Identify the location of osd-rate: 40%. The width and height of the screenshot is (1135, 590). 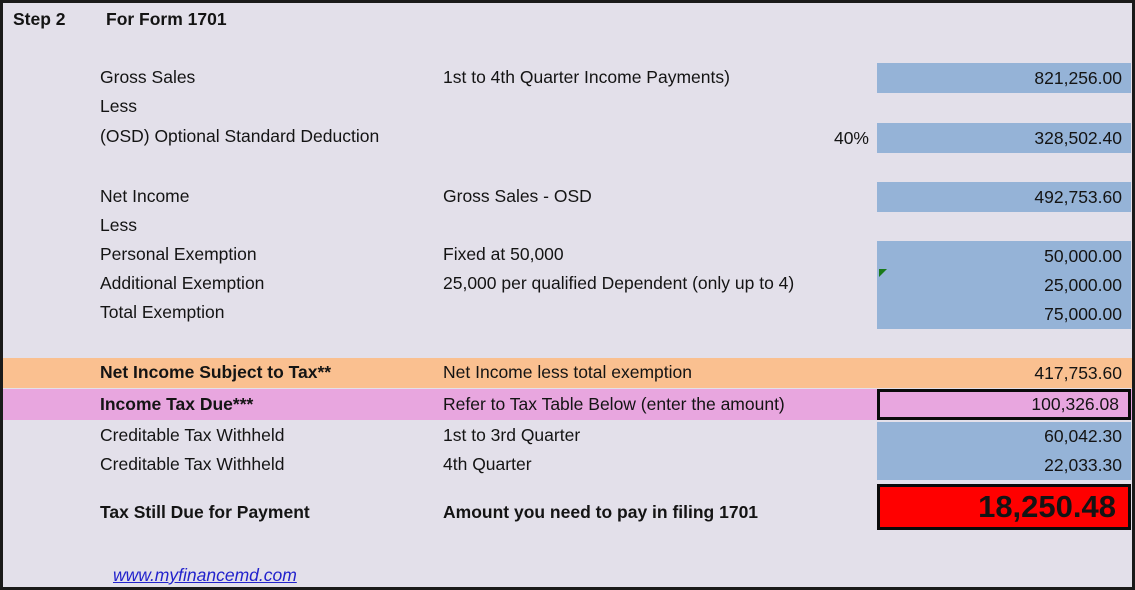
(851, 138).